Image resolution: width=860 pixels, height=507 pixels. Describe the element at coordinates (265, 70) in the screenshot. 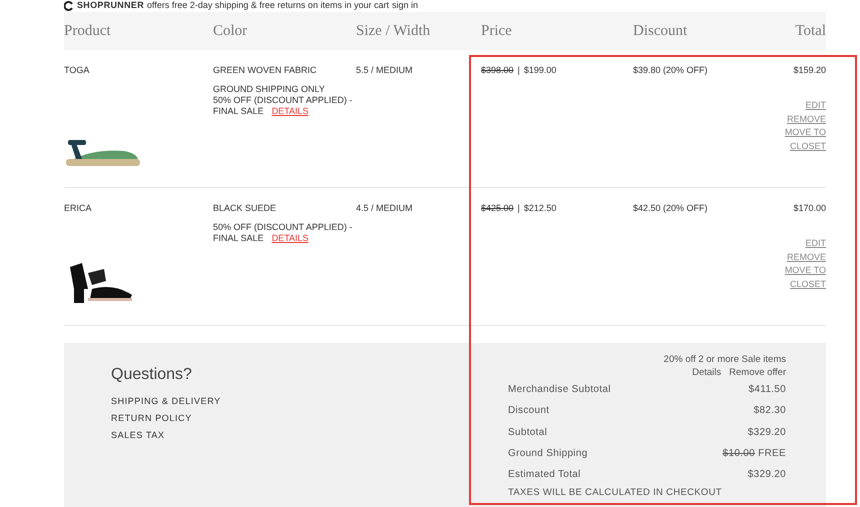

I see `color-name: GREEN WOVEN FABRIC` at that location.